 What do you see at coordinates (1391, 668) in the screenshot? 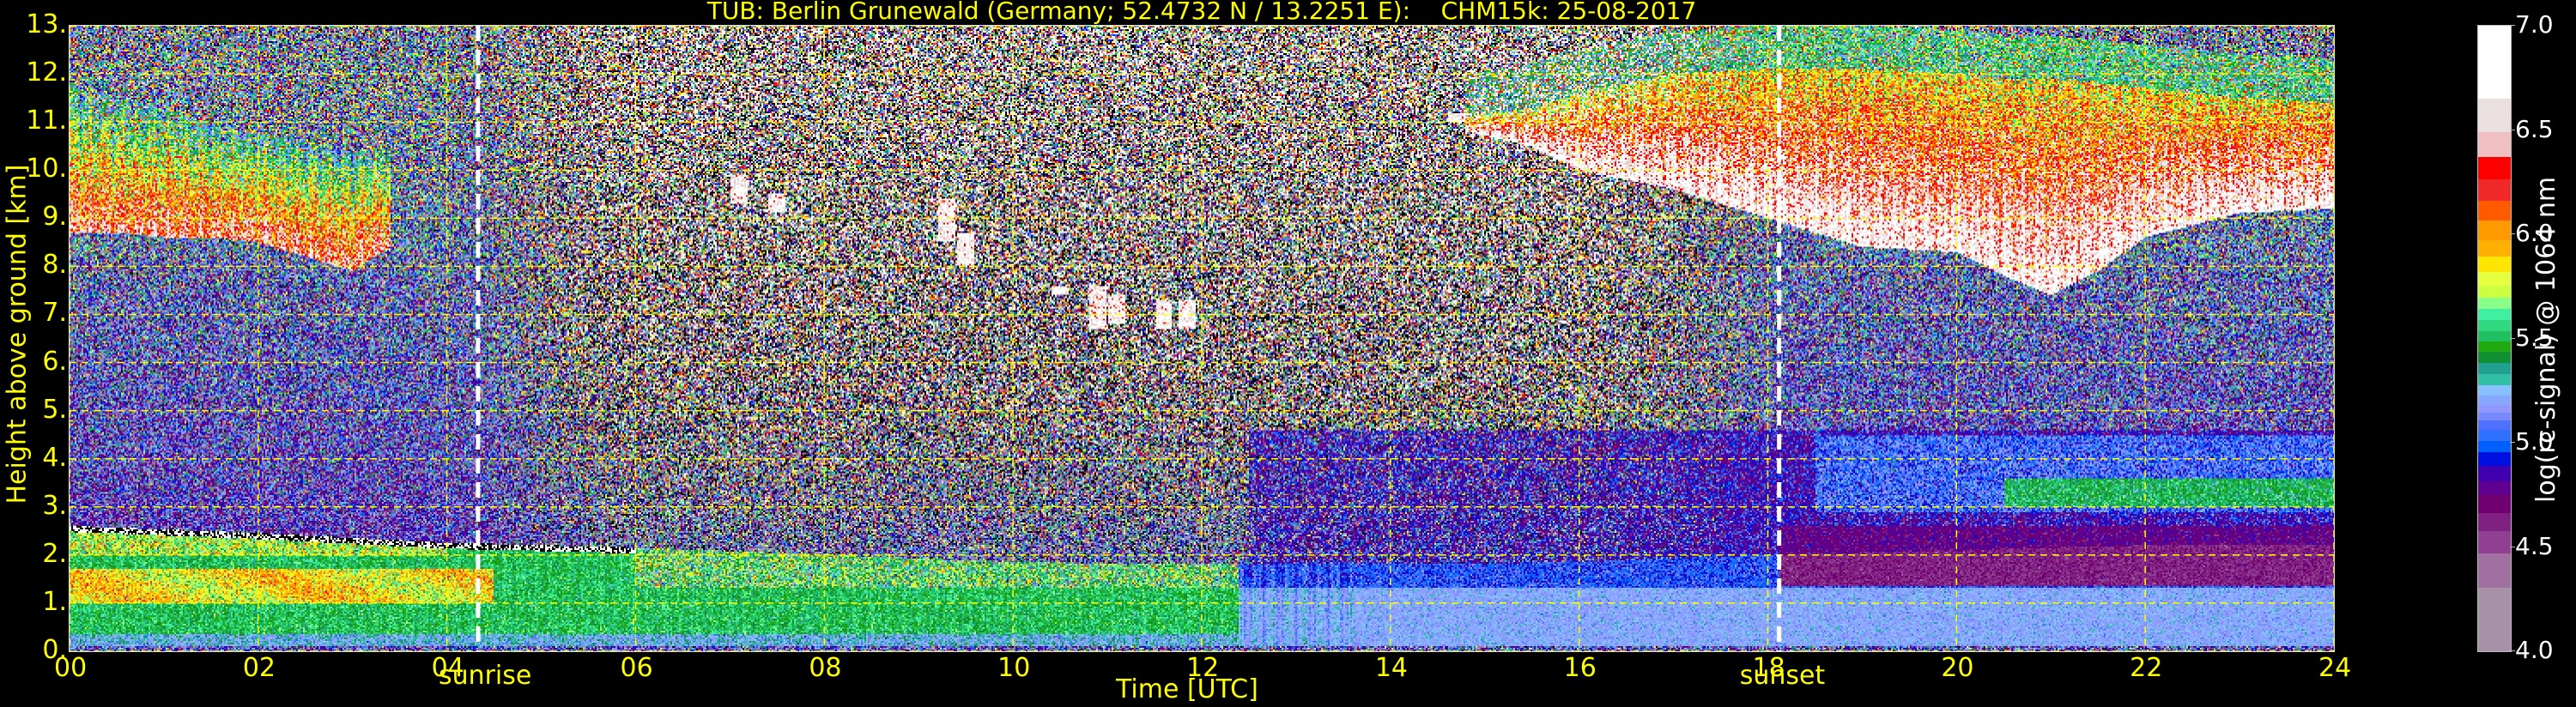
I see `x-tick-label: 14` at bounding box center [1391, 668].